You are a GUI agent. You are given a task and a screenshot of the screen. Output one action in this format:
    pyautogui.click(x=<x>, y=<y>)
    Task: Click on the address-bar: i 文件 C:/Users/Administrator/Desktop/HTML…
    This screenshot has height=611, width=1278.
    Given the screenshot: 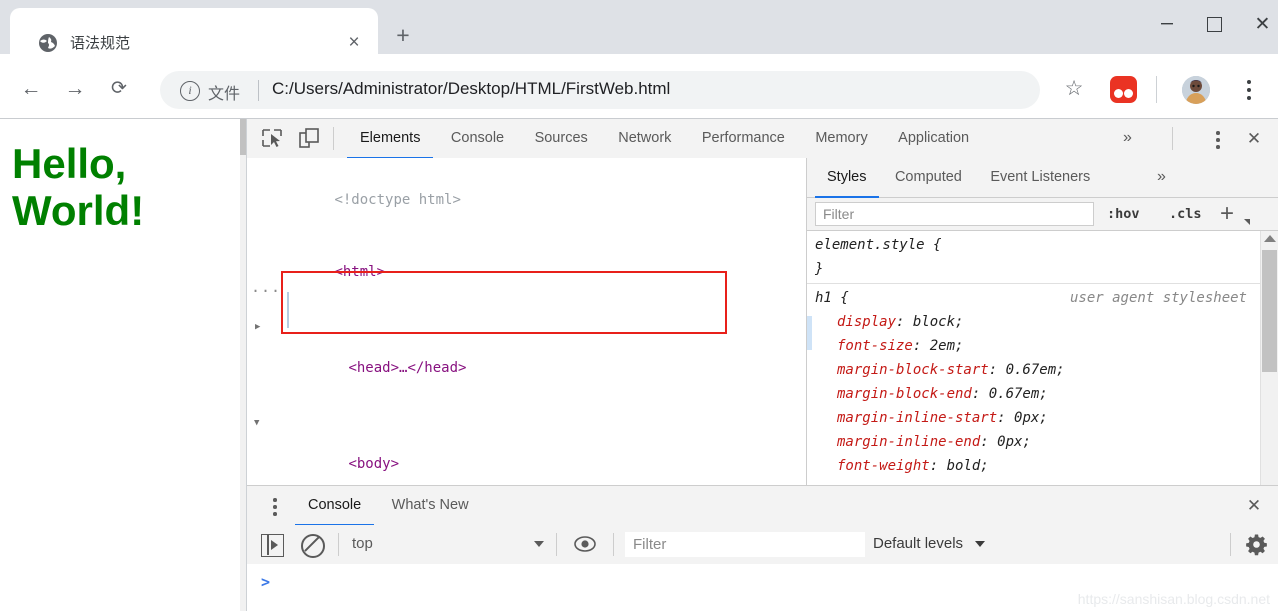 What is the action you would take?
    pyautogui.click(x=600, y=90)
    